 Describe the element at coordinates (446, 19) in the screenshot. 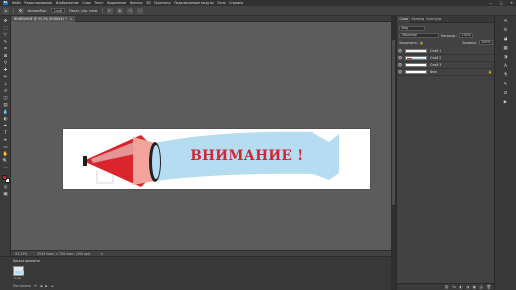

I see `panel-tabs: Слои Каналы Контуры` at that location.